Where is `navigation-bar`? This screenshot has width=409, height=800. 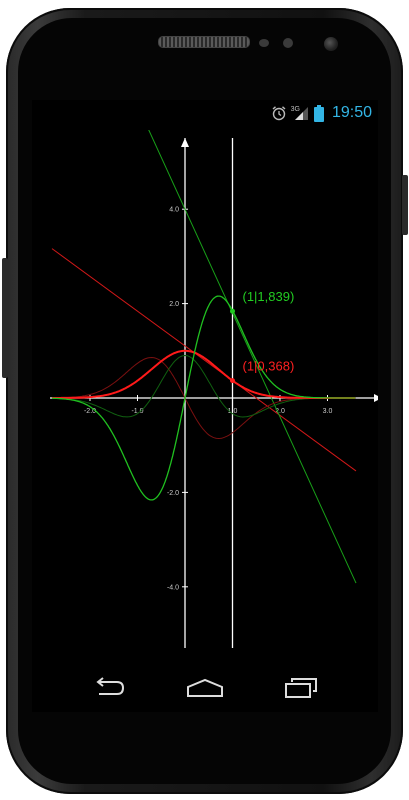
navigation-bar is located at coordinates (205, 688).